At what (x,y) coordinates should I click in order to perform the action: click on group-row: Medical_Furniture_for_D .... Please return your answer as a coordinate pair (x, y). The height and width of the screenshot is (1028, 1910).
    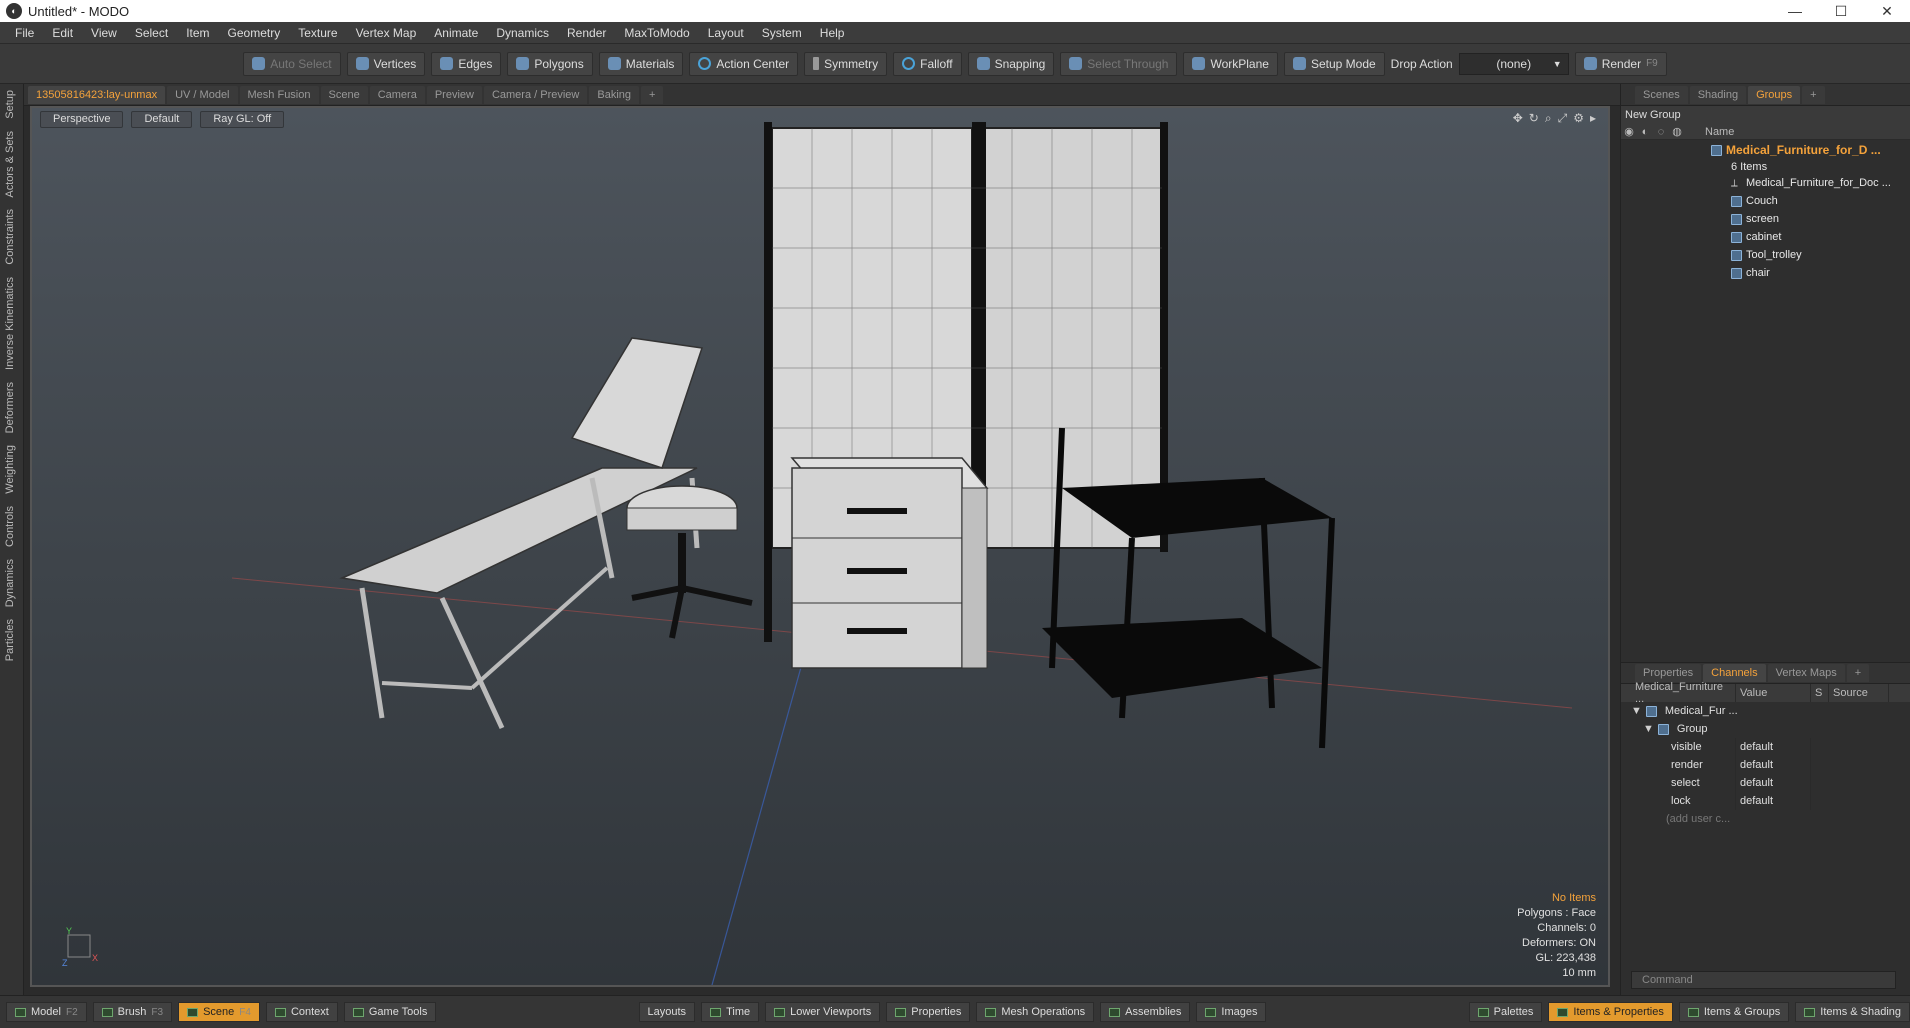
    Looking at the image, I should click on (1765, 150).